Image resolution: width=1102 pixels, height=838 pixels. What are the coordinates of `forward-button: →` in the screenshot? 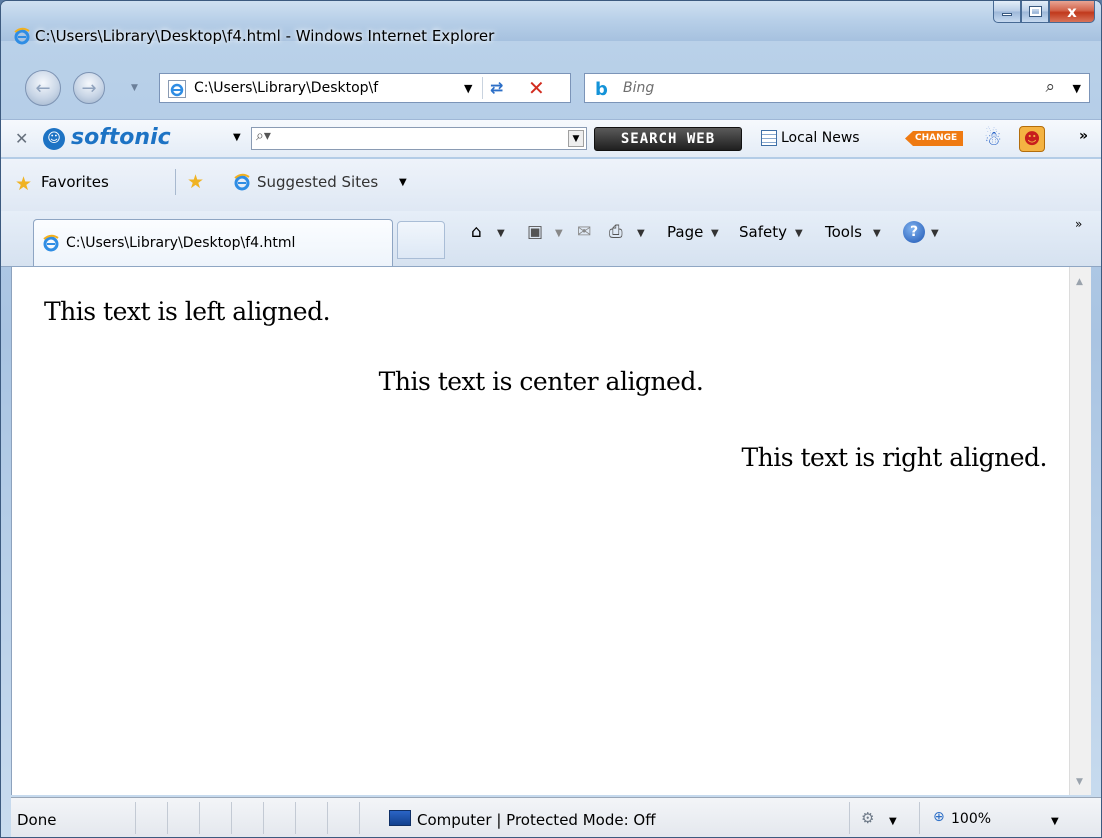 It's located at (89, 88).